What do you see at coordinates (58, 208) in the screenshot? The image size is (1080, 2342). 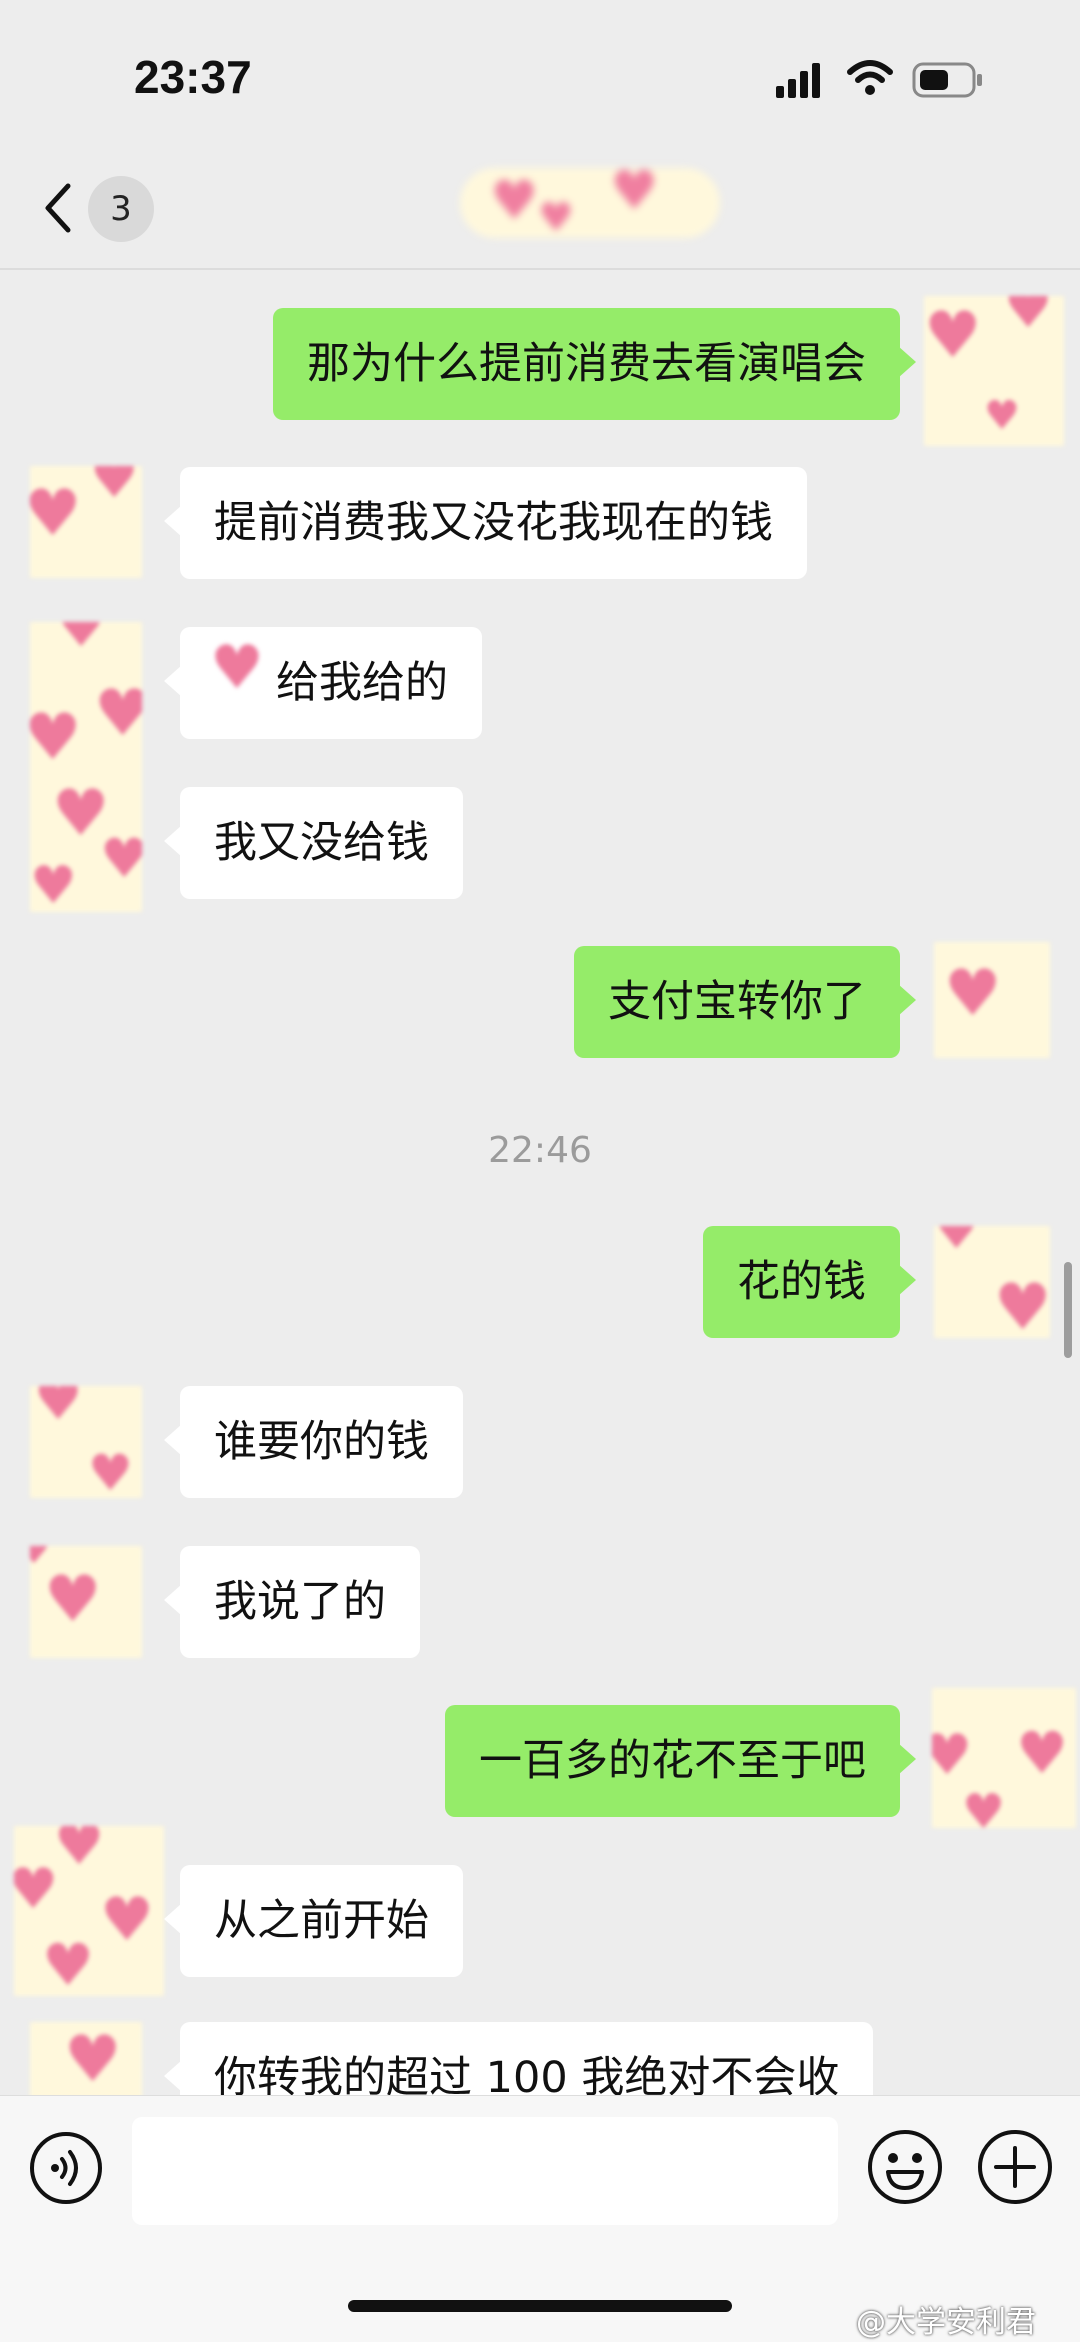 I see `chevron-left-icon` at bounding box center [58, 208].